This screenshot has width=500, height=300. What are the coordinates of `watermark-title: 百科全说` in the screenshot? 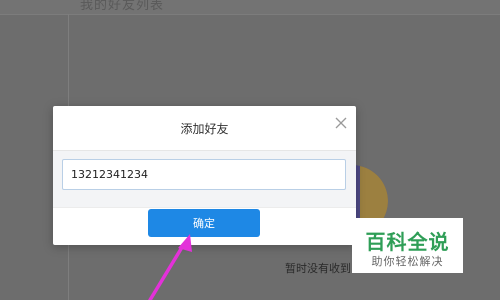 It's located at (407, 242).